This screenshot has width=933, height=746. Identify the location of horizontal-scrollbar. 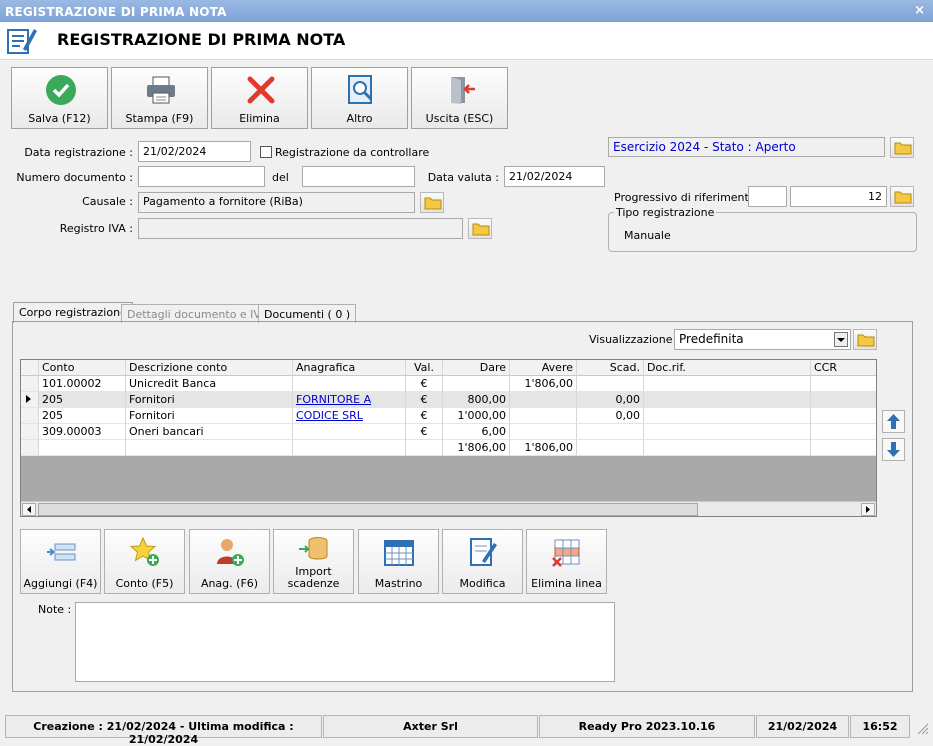
(448, 508).